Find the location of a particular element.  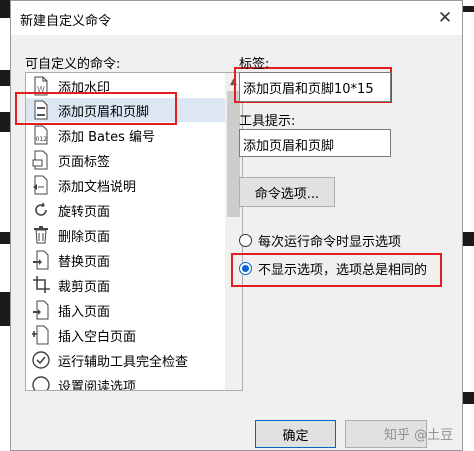

list-item-delete-pages: 删除页面 is located at coordinates (126, 235).